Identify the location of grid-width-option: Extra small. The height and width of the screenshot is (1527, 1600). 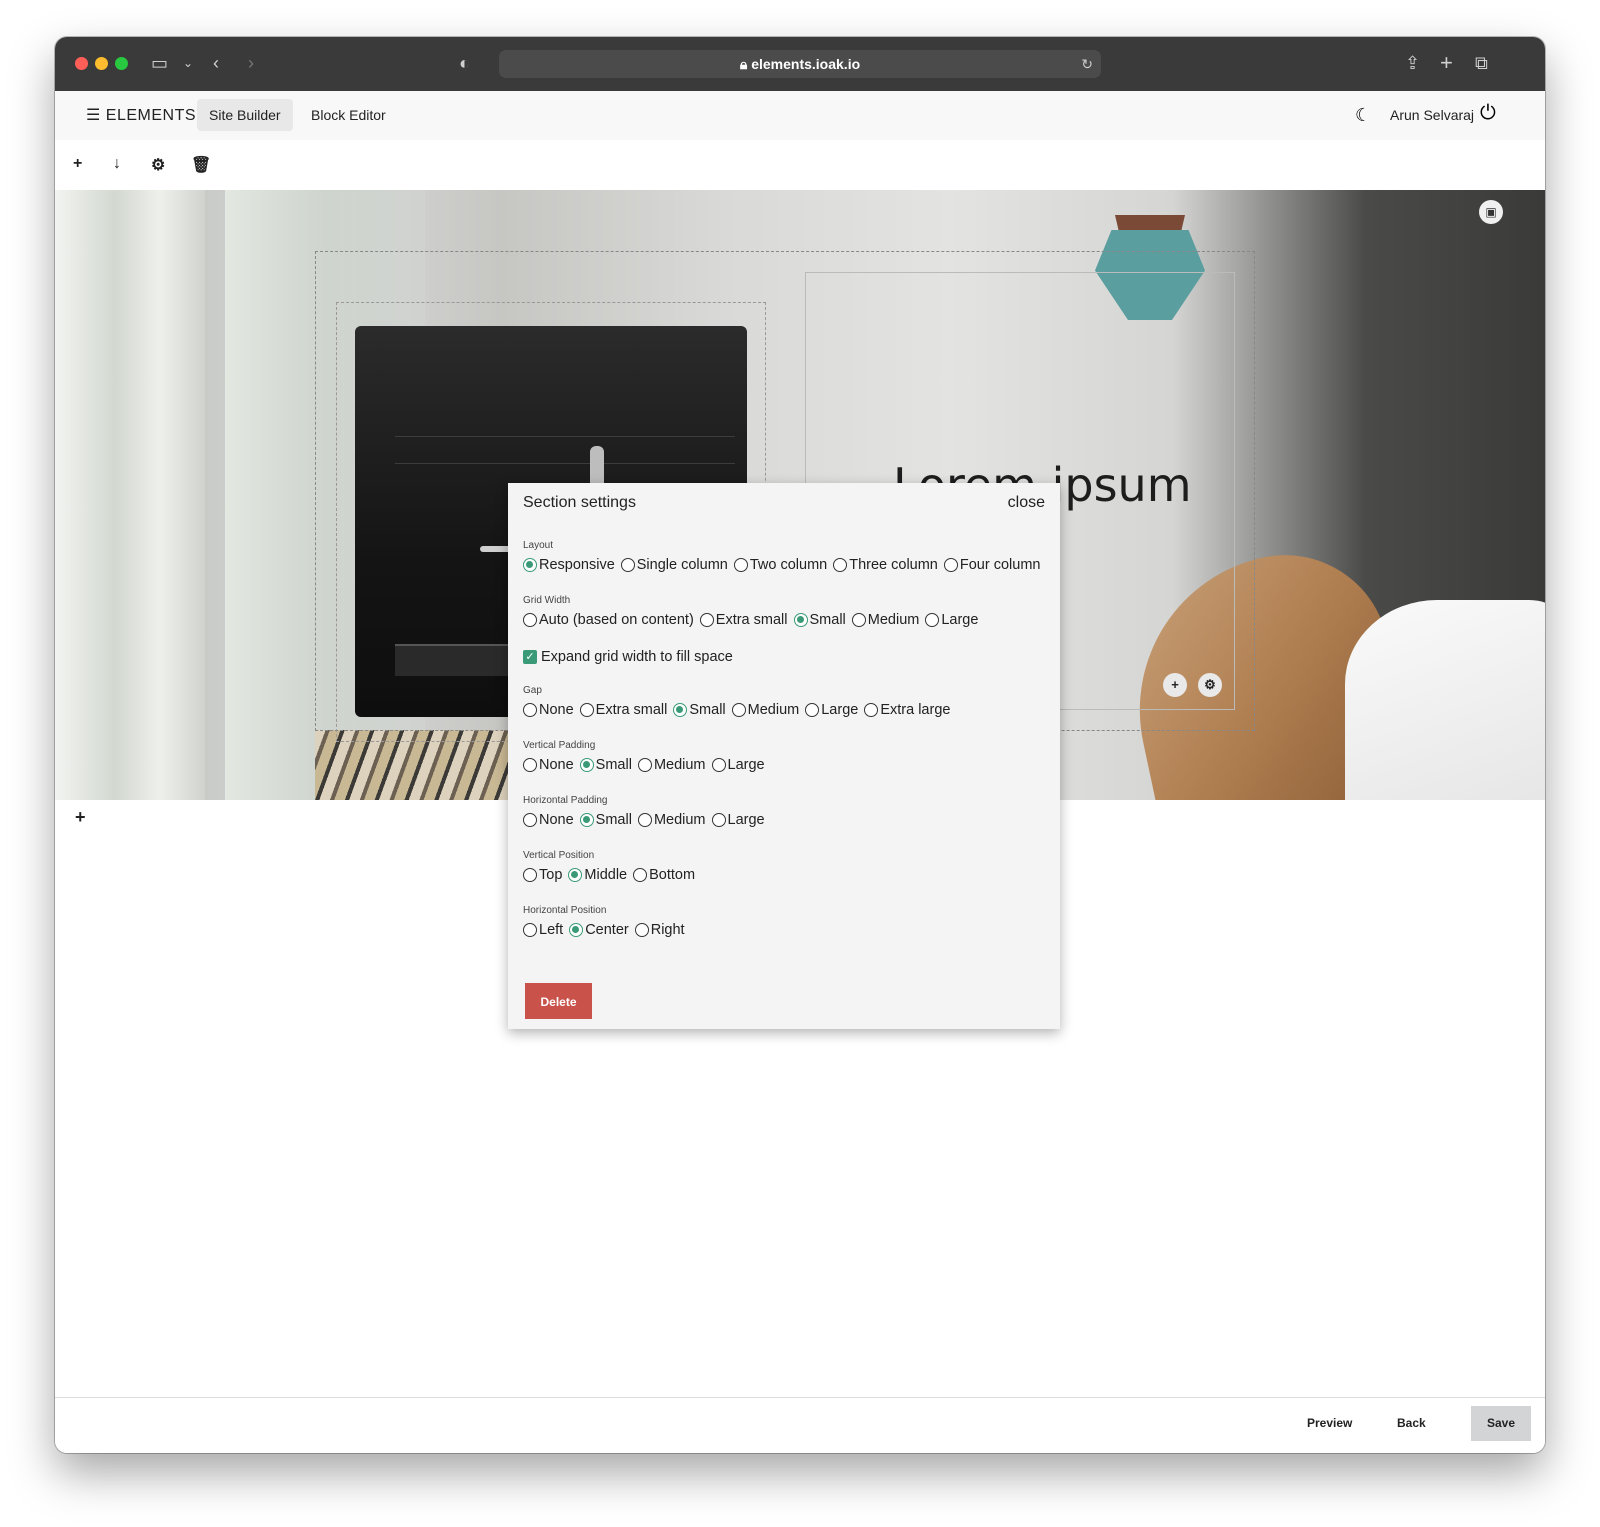
(743, 620).